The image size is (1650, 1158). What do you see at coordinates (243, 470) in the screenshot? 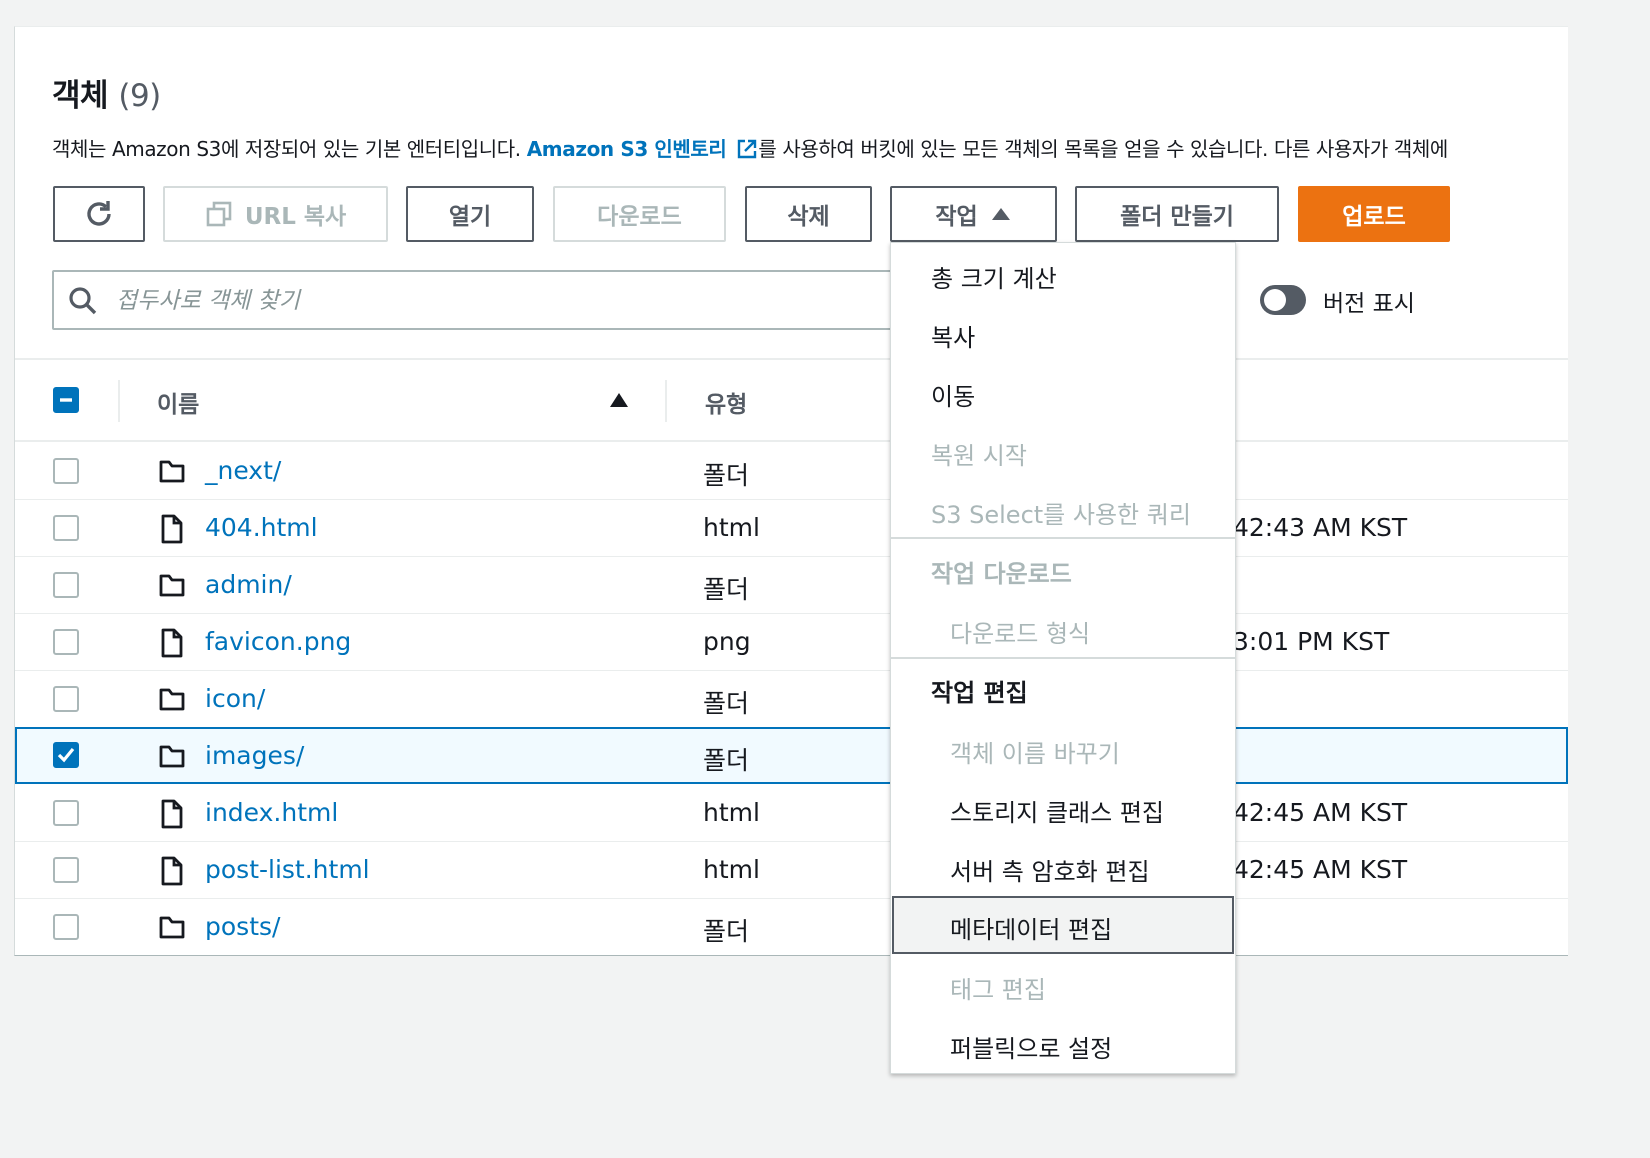
I see `object-name-link: _next/` at bounding box center [243, 470].